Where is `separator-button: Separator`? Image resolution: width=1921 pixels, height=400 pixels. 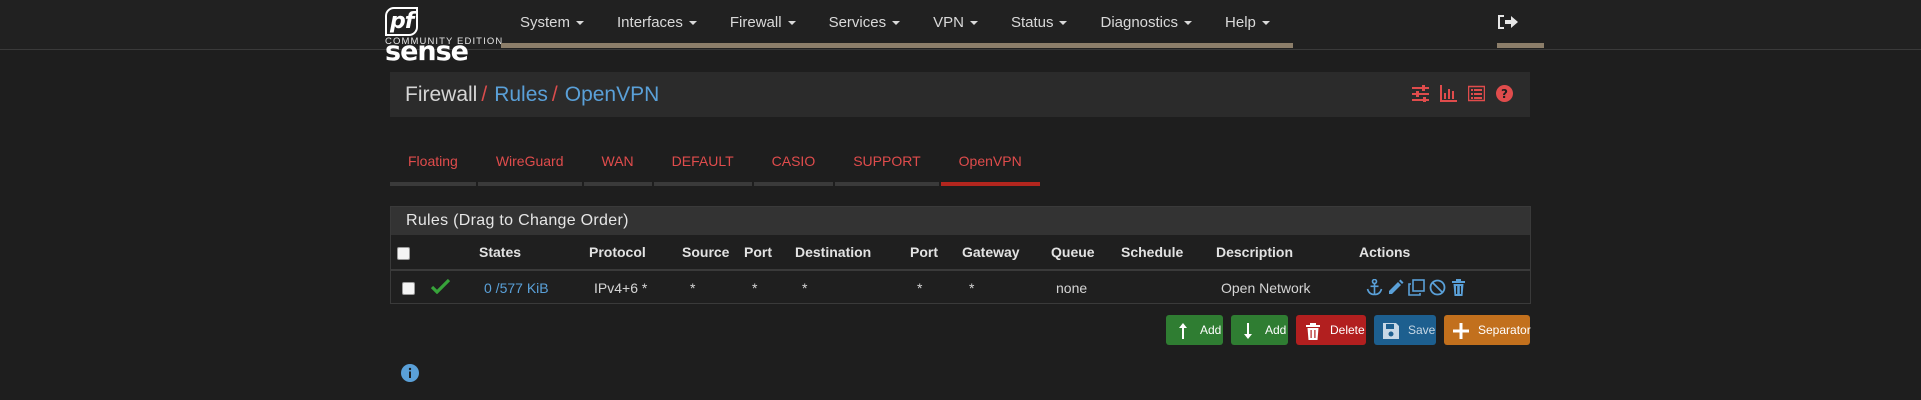 separator-button: Separator is located at coordinates (1487, 330).